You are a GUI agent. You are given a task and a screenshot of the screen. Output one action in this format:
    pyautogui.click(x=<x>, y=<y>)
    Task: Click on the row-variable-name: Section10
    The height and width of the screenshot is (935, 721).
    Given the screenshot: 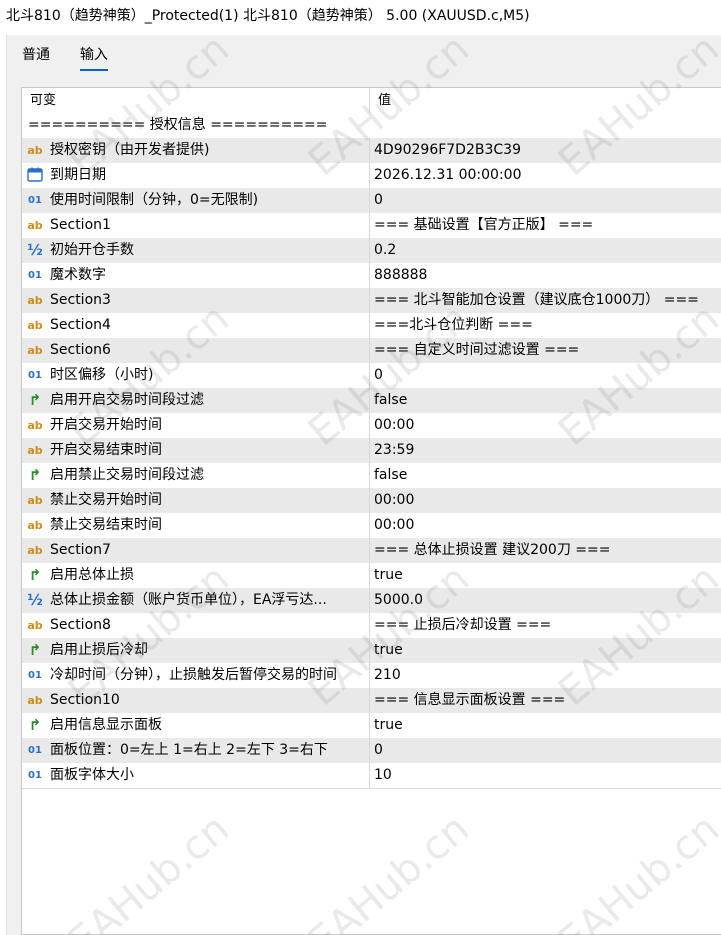 What is the action you would take?
    pyautogui.click(x=85, y=700)
    